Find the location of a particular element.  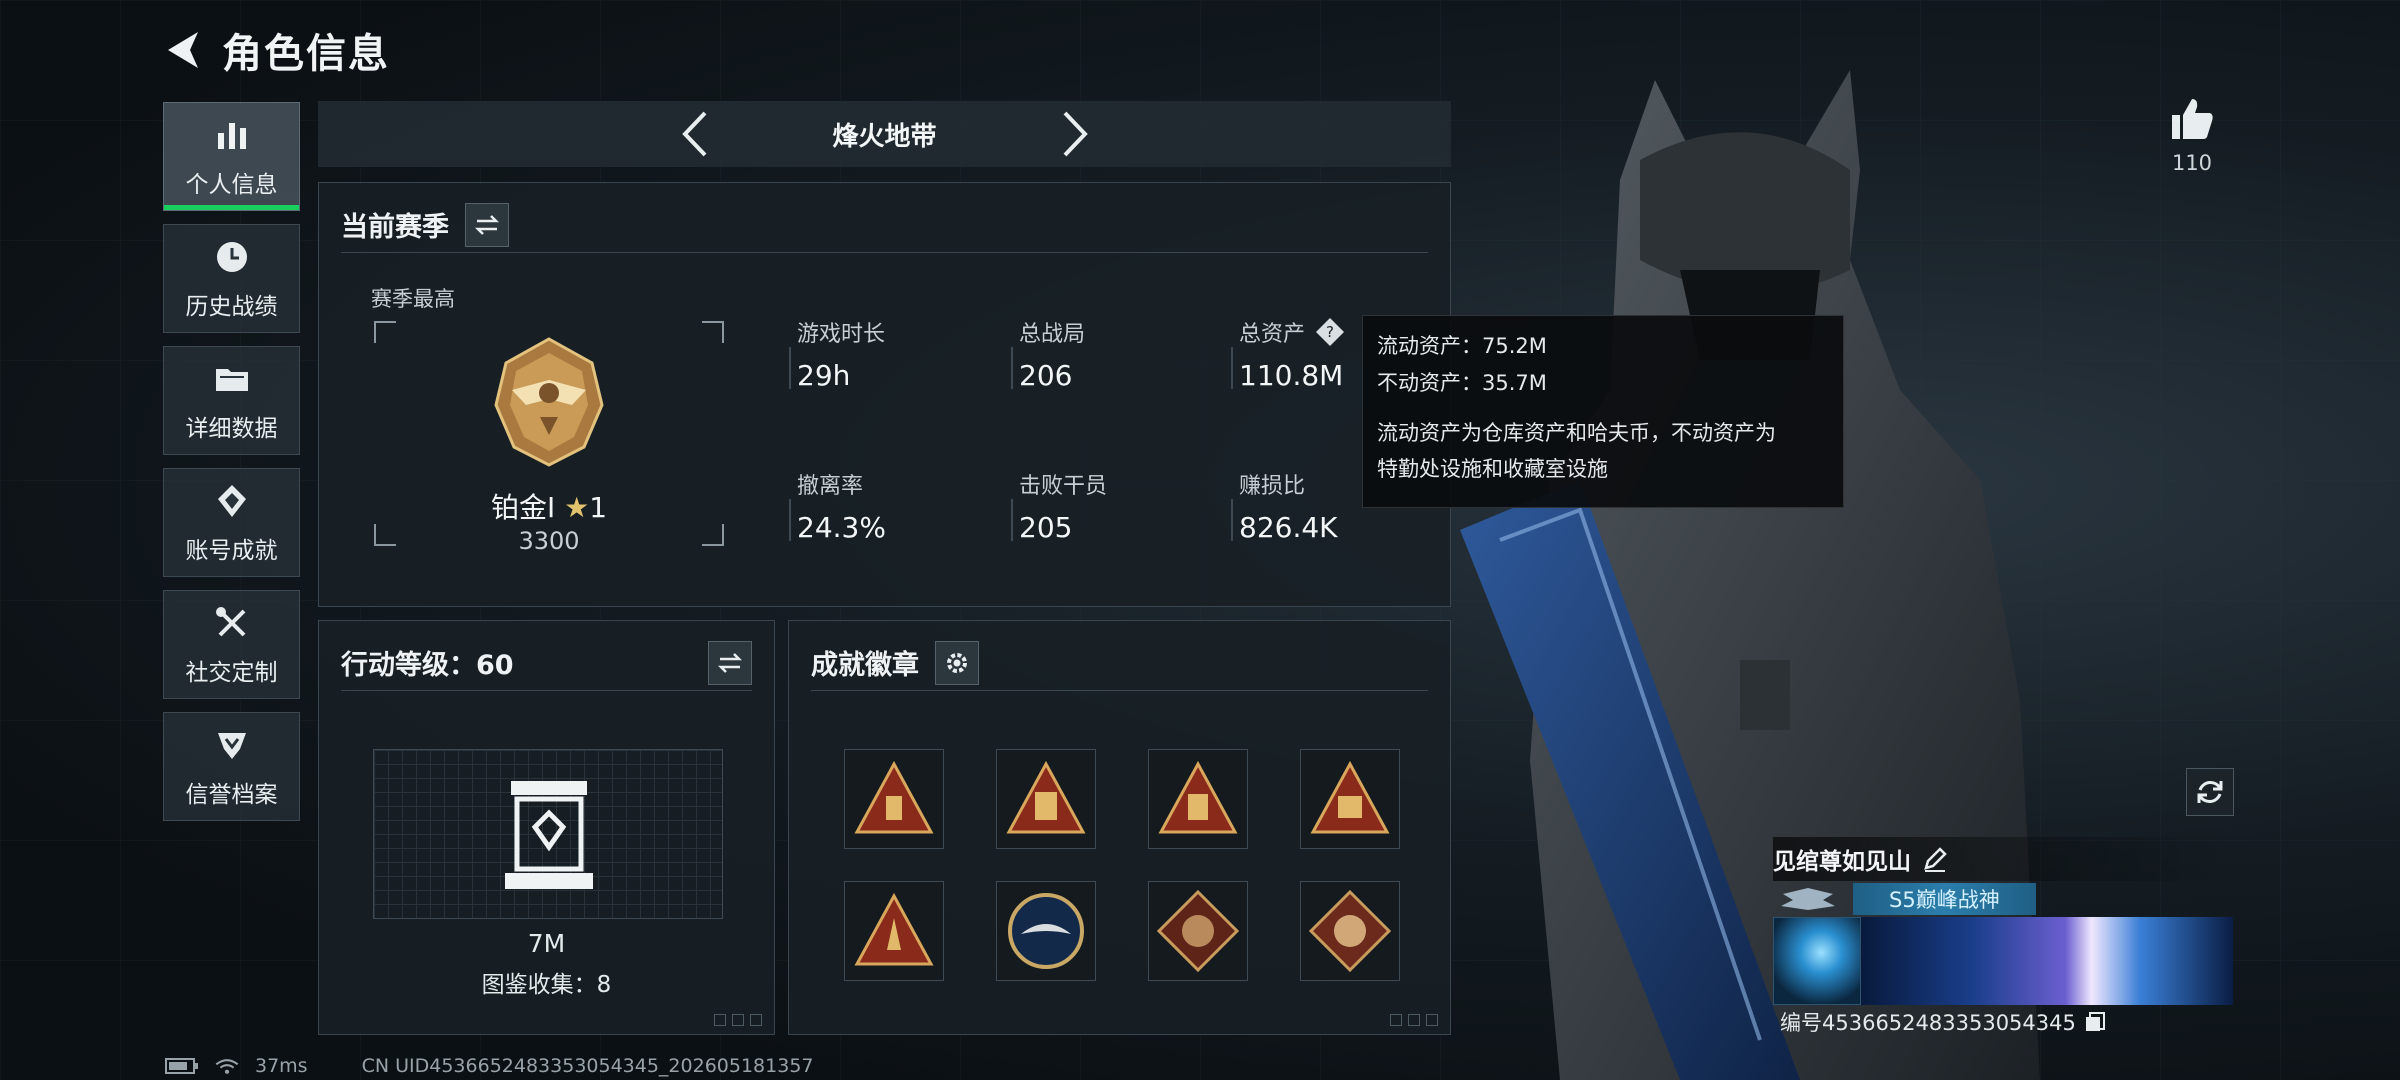

sidebar-item-label: 个人信息 is located at coordinates (231, 184).